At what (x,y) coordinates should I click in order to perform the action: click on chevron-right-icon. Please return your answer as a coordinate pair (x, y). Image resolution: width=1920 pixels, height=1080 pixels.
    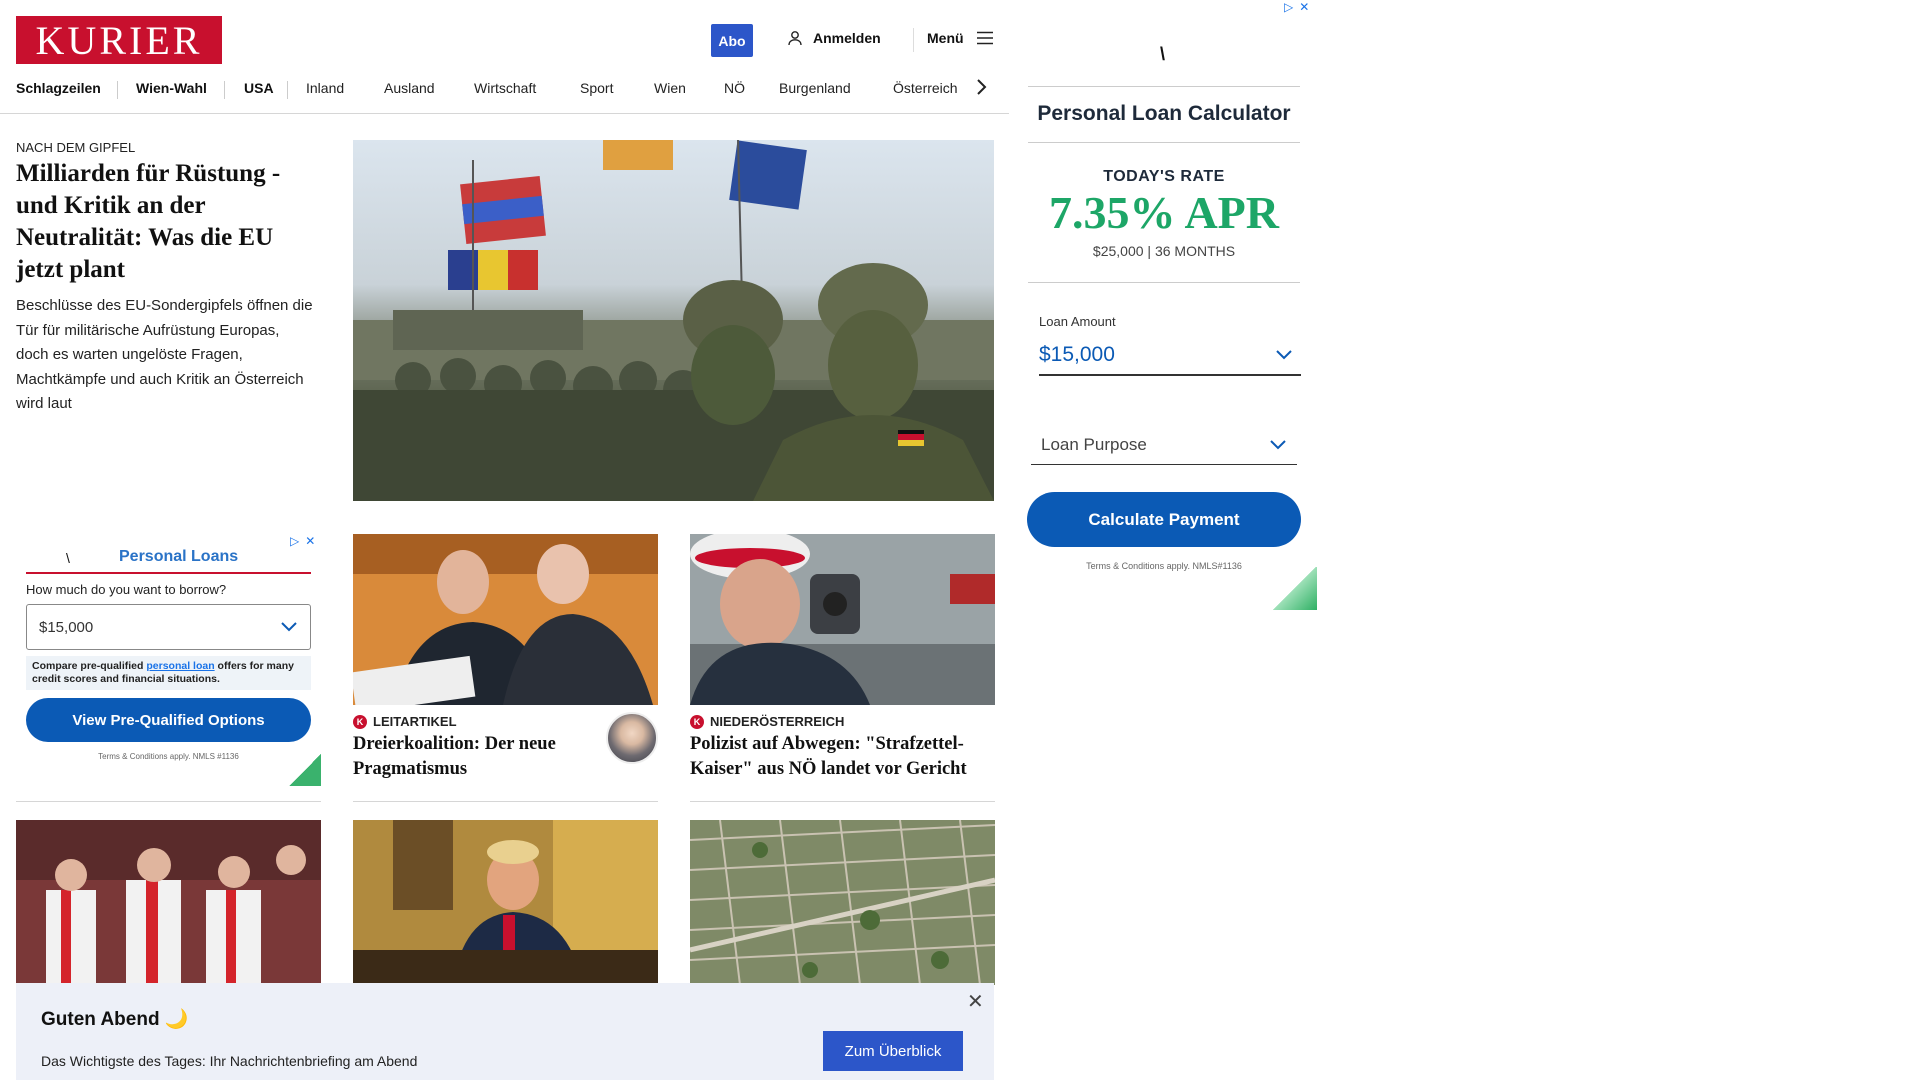
    Looking at the image, I should click on (981, 87).